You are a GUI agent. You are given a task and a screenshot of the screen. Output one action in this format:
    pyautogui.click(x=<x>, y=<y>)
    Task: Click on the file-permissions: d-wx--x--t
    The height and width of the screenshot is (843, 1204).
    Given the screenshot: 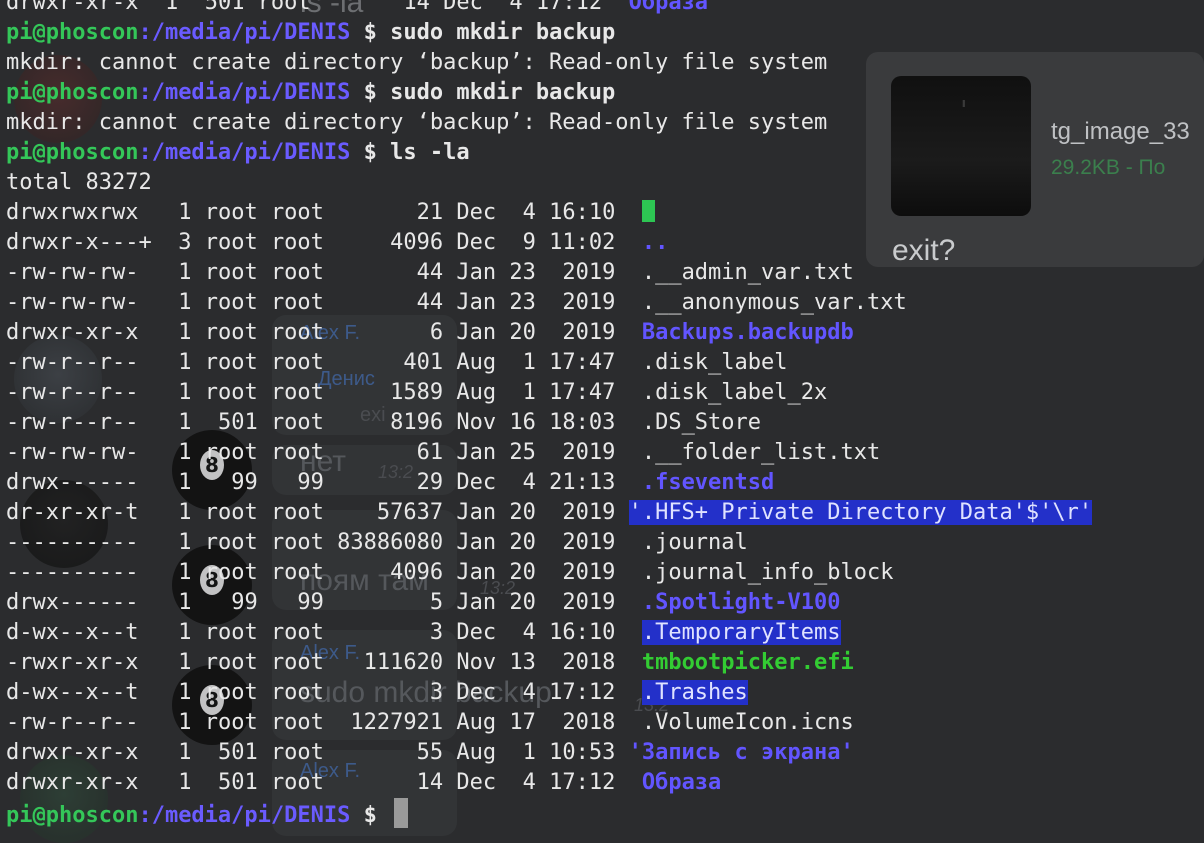 What is the action you would take?
    pyautogui.click(x=85, y=692)
    